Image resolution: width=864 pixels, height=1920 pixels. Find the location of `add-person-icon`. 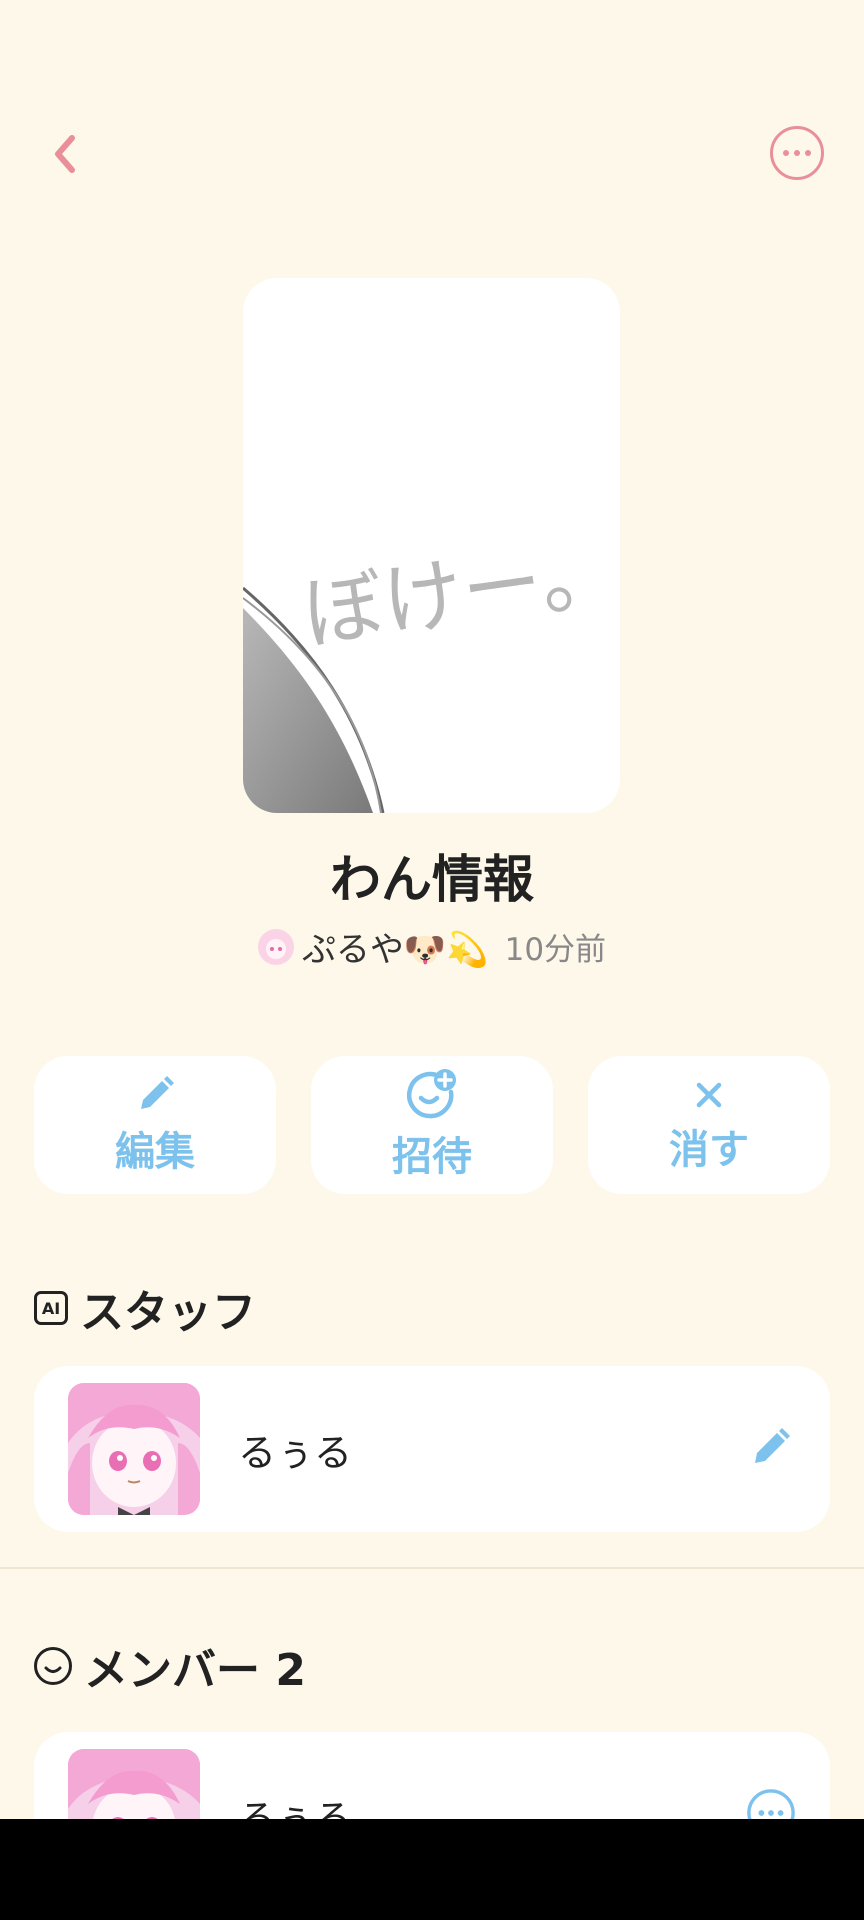

add-person-icon is located at coordinates (431, 1094).